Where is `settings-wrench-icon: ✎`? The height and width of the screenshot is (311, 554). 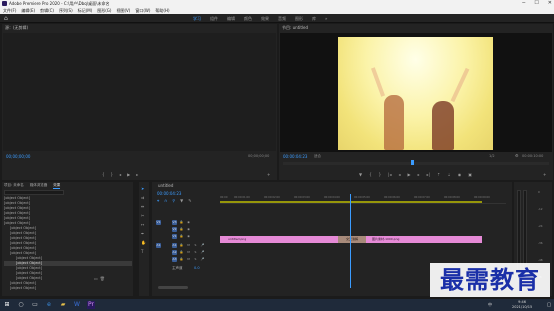 settings-wrench-icon: ✎ is located at coordinates (189, 200).